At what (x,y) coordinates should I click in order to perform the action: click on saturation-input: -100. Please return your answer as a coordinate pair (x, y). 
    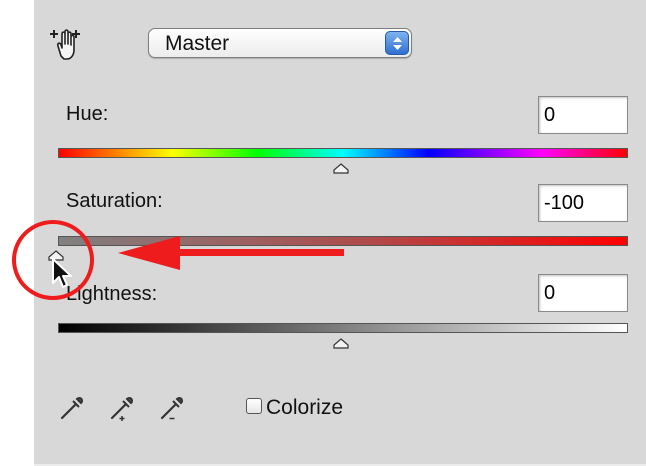
    Looking at the image, I should click on (583, 203).